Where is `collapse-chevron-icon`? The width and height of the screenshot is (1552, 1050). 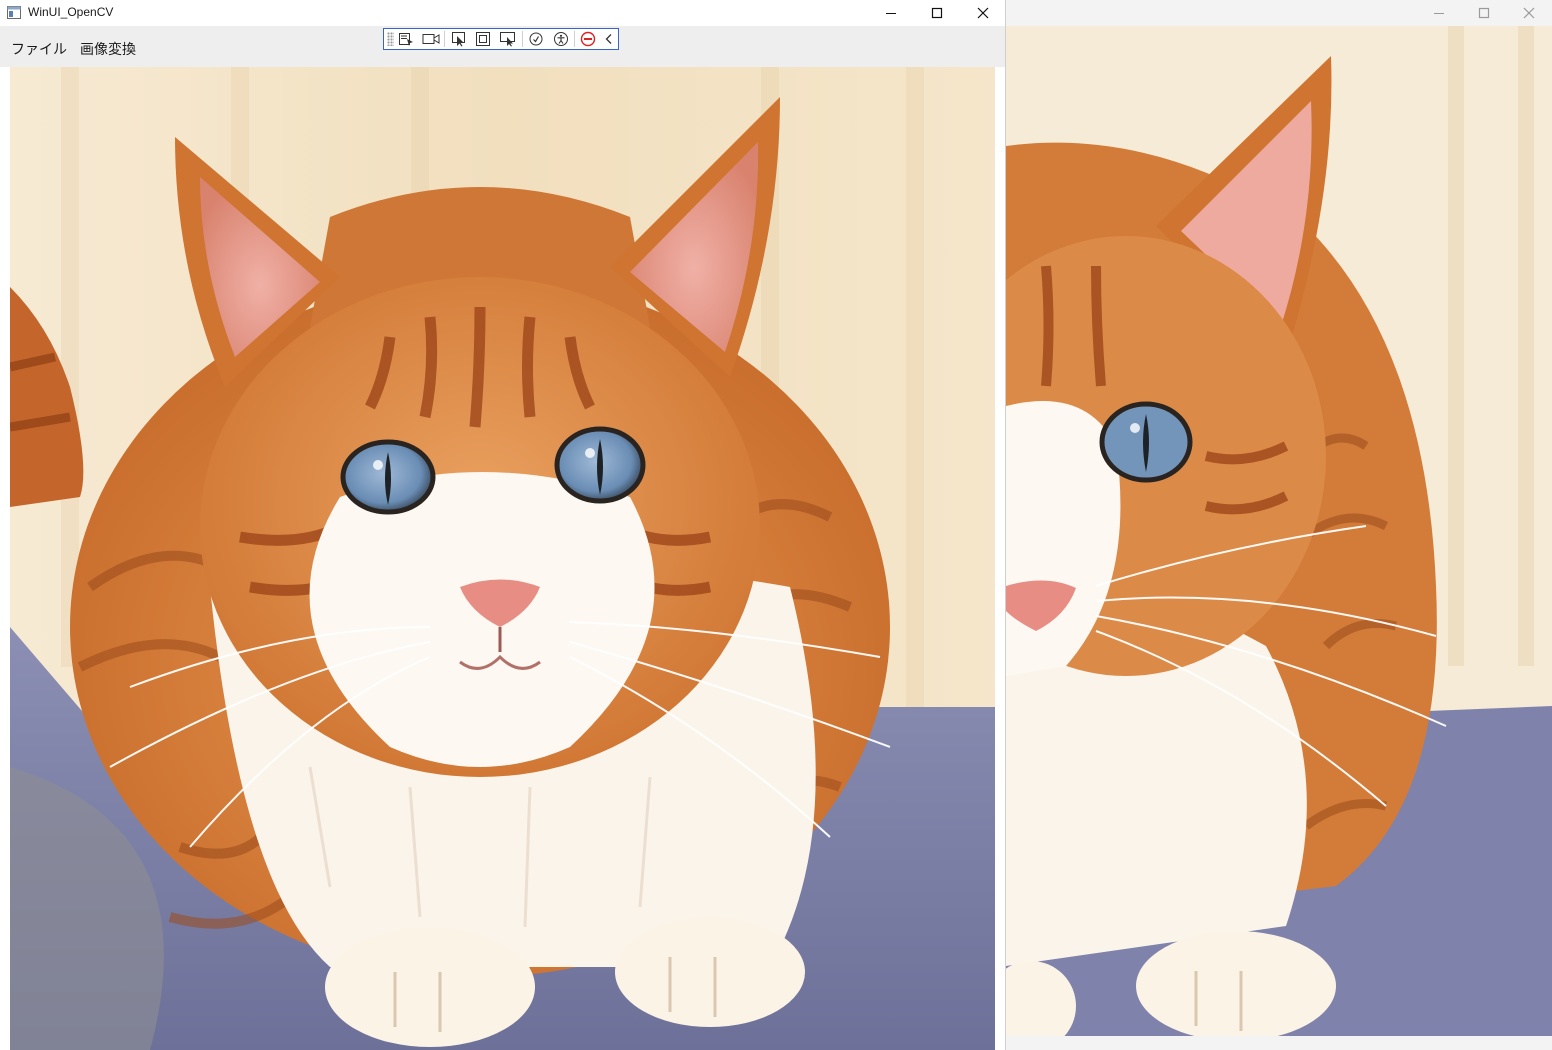 collapse-chevron-icon is located at coordinates (608, 39).